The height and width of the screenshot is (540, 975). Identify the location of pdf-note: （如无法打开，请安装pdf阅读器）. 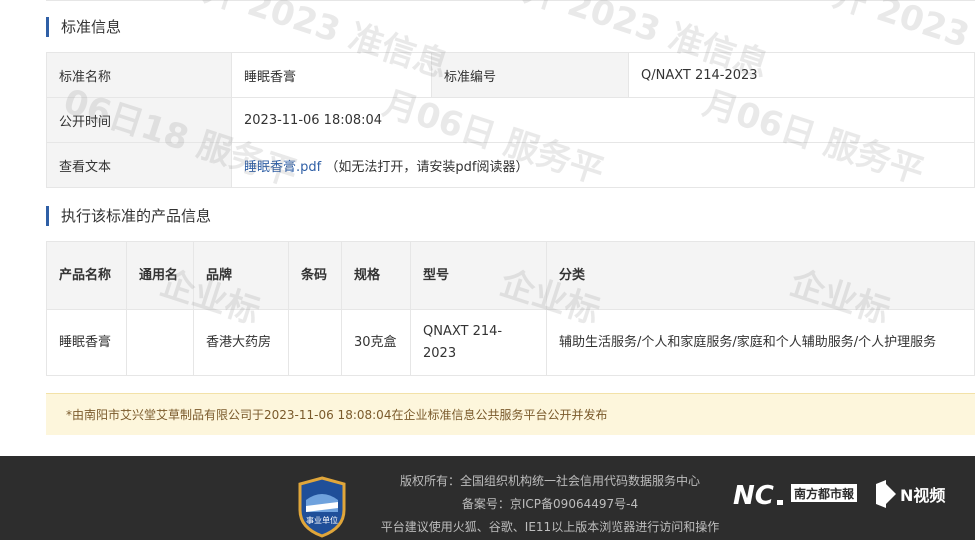
(427, 167).